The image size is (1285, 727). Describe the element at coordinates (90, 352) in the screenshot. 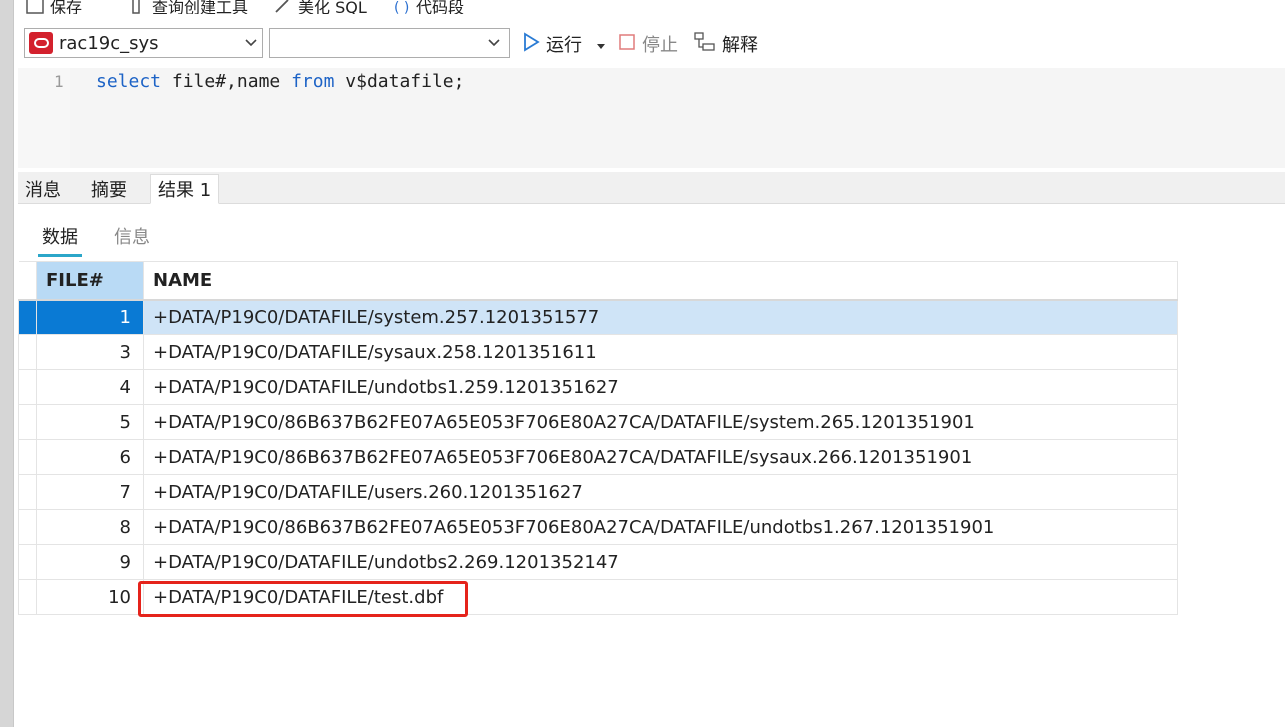

I see `cell-file: 3` at that location.